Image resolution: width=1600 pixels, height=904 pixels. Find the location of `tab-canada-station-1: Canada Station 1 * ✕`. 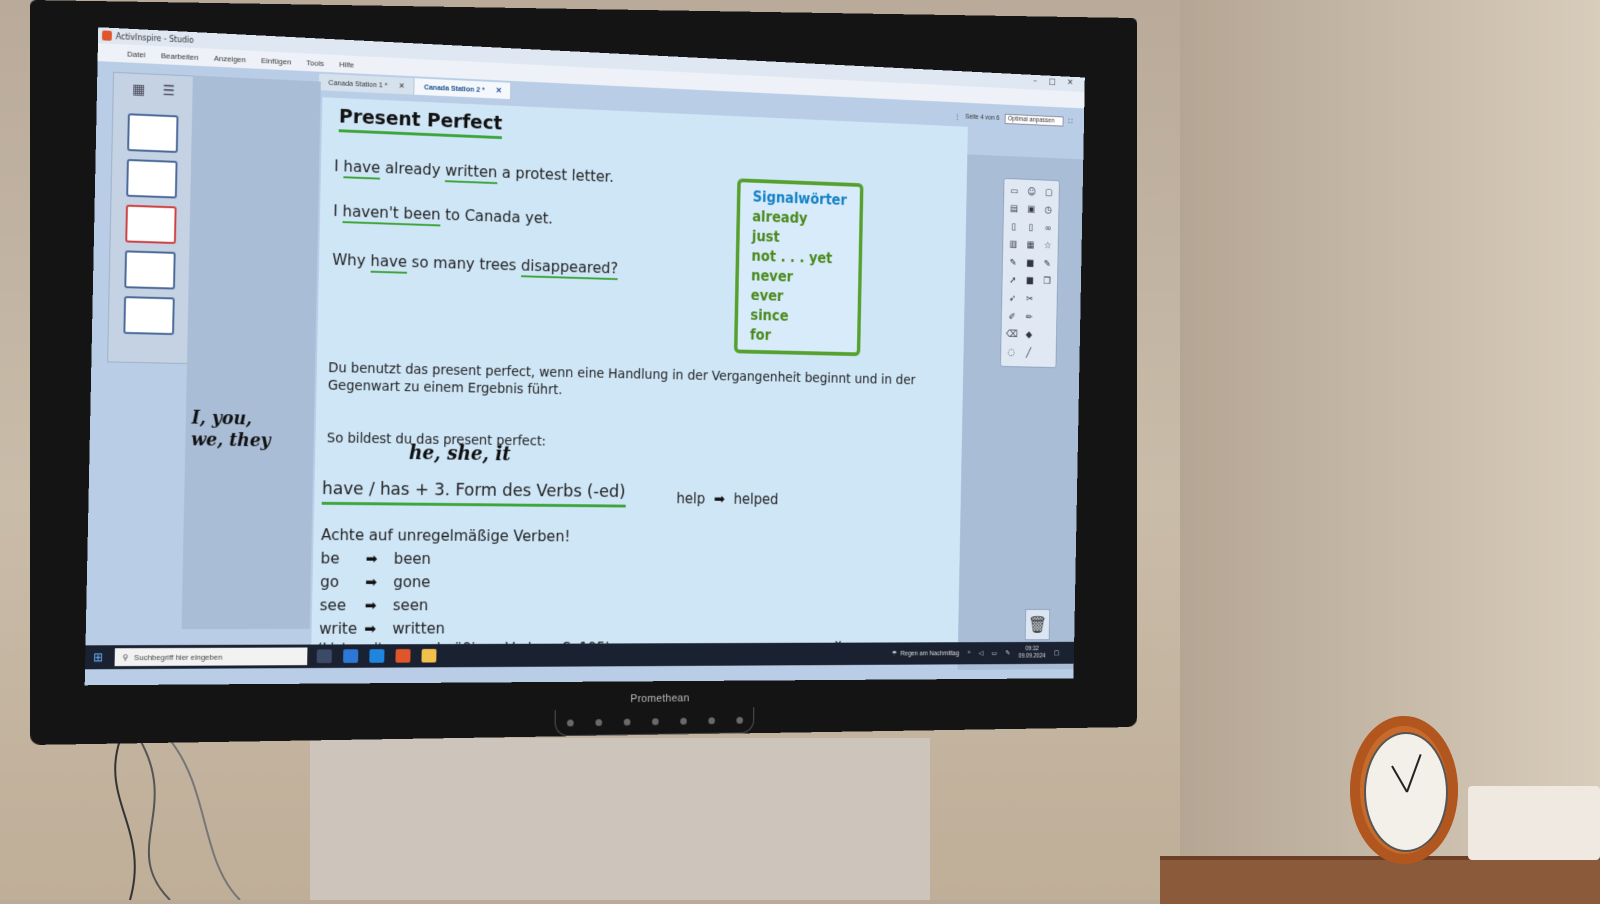

tab-canada-station-1: Canada Station 1 * ✕ is located at coordinates (366, 84).